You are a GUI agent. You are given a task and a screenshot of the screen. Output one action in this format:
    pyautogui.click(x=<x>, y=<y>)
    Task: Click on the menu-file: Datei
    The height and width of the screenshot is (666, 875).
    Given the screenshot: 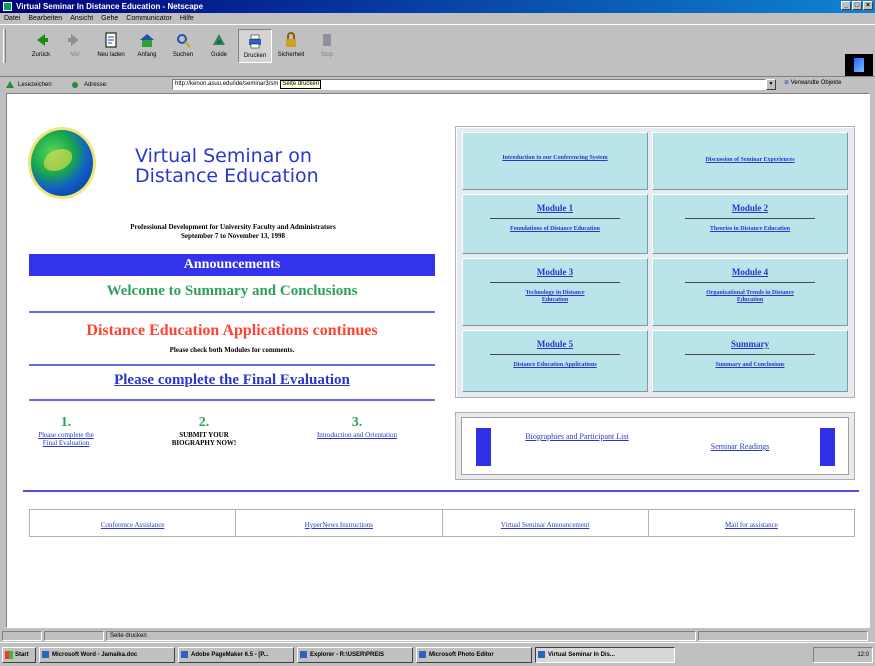 What is the action you would take?
    pyautogui.click(x=12, y=18)
    